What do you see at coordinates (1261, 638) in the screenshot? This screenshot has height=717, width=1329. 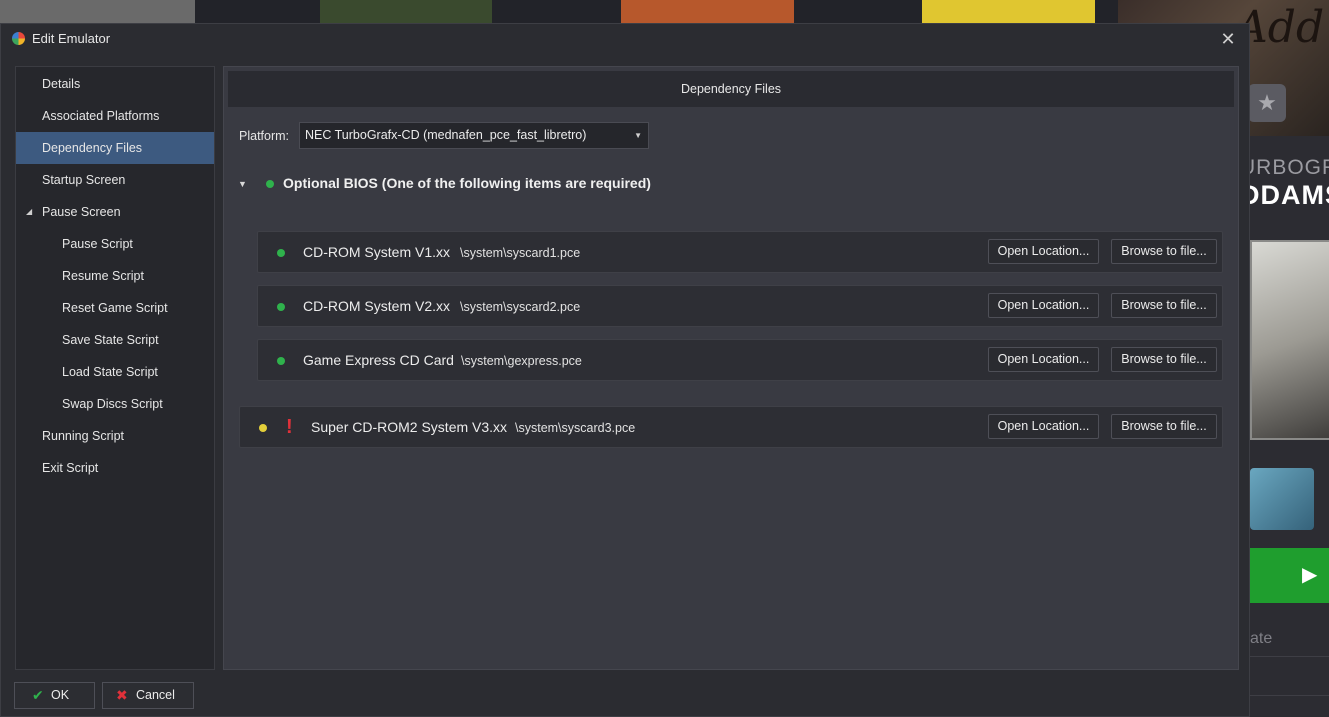 I see `rate-label: ate` at bounding box center [1261, 638].